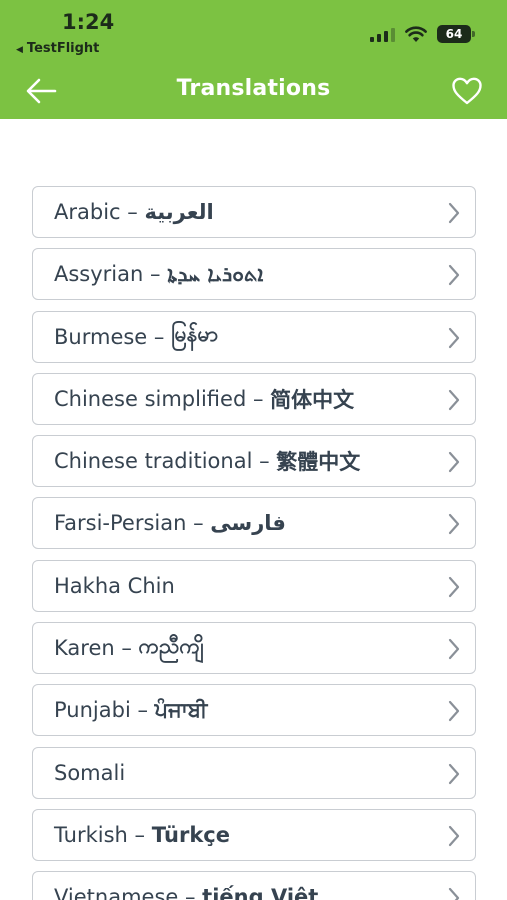  Describe the element at coordinates (99, 274) in the screenshot. I see `language-label: Assyrian` at that location.